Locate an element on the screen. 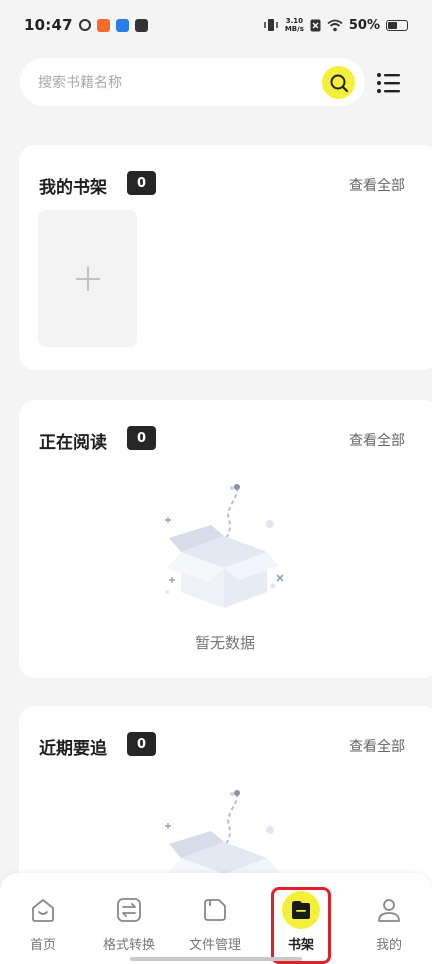 This screenshot has height=964, width=432. plus-icon is located at coordinates (87, 278).